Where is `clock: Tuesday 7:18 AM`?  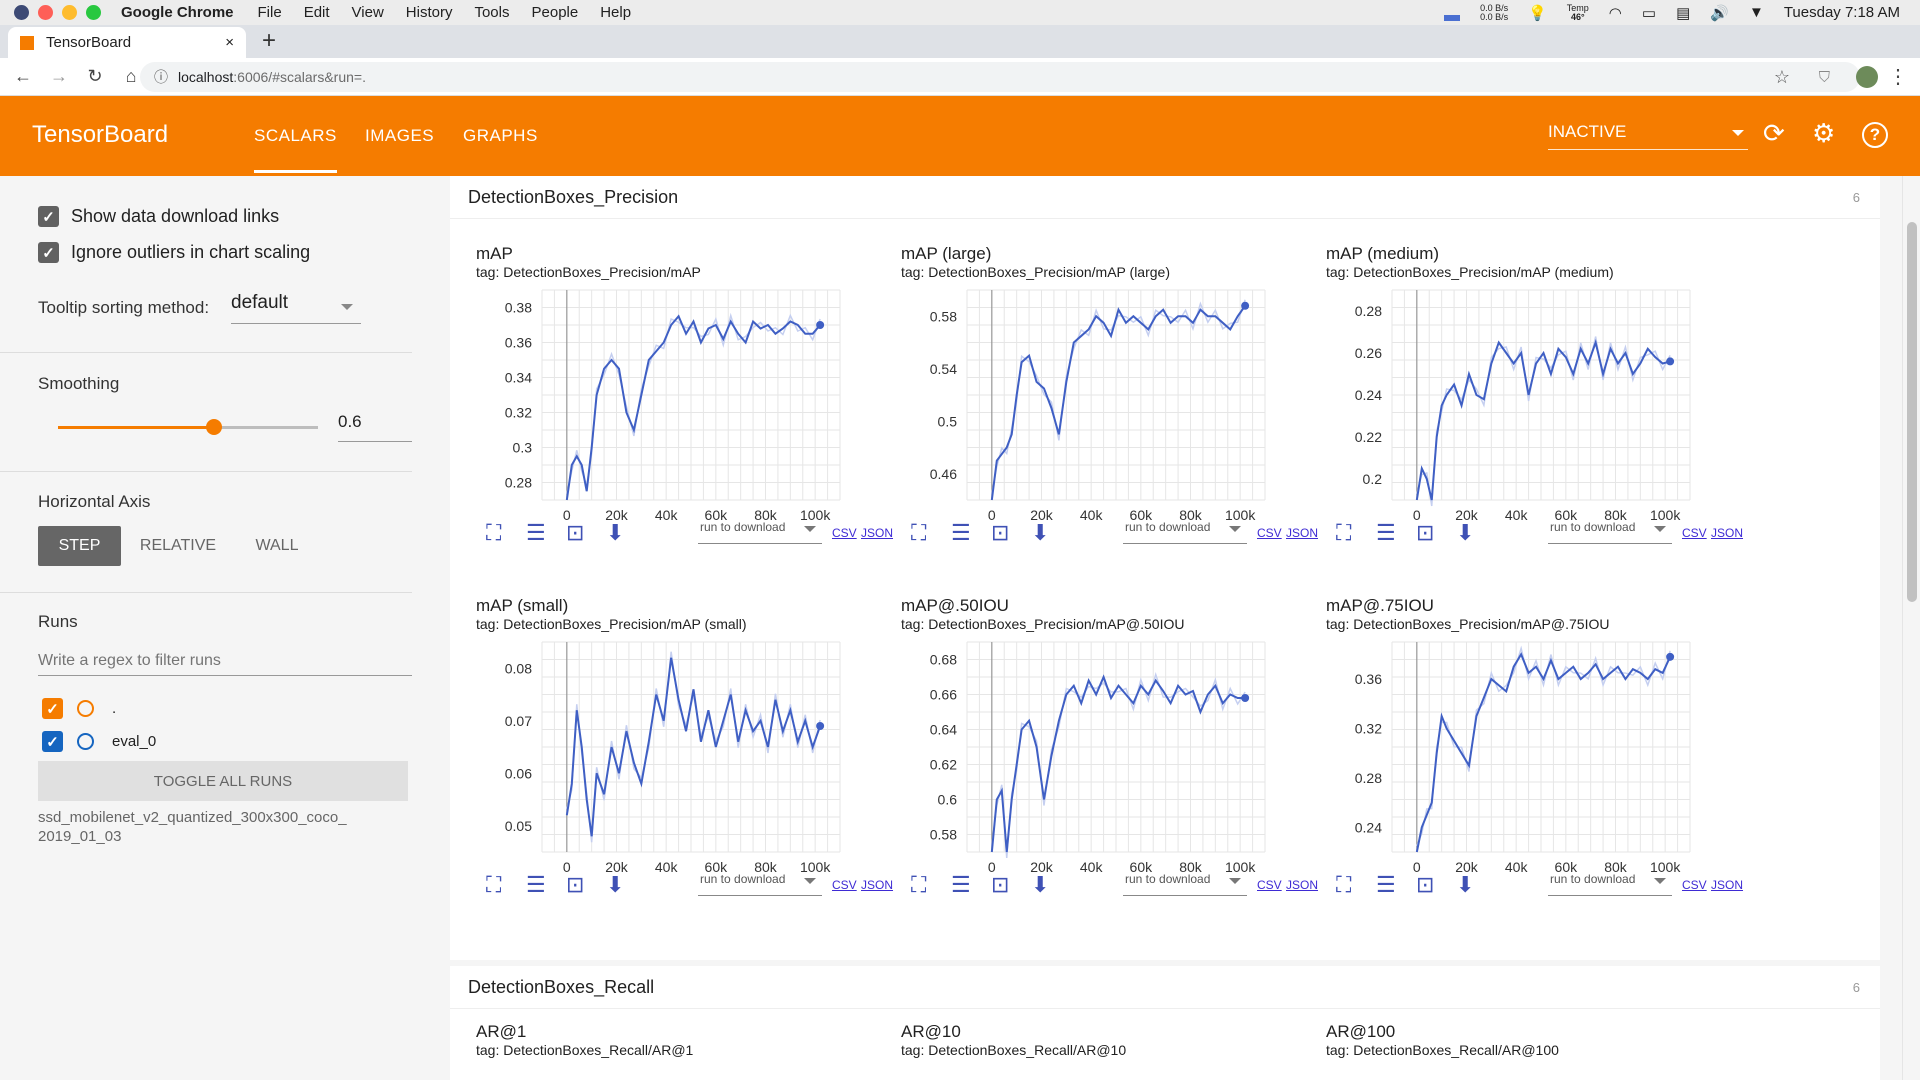
clock: Tuesday 7:18 AM is located at coordinates (1842, 12).